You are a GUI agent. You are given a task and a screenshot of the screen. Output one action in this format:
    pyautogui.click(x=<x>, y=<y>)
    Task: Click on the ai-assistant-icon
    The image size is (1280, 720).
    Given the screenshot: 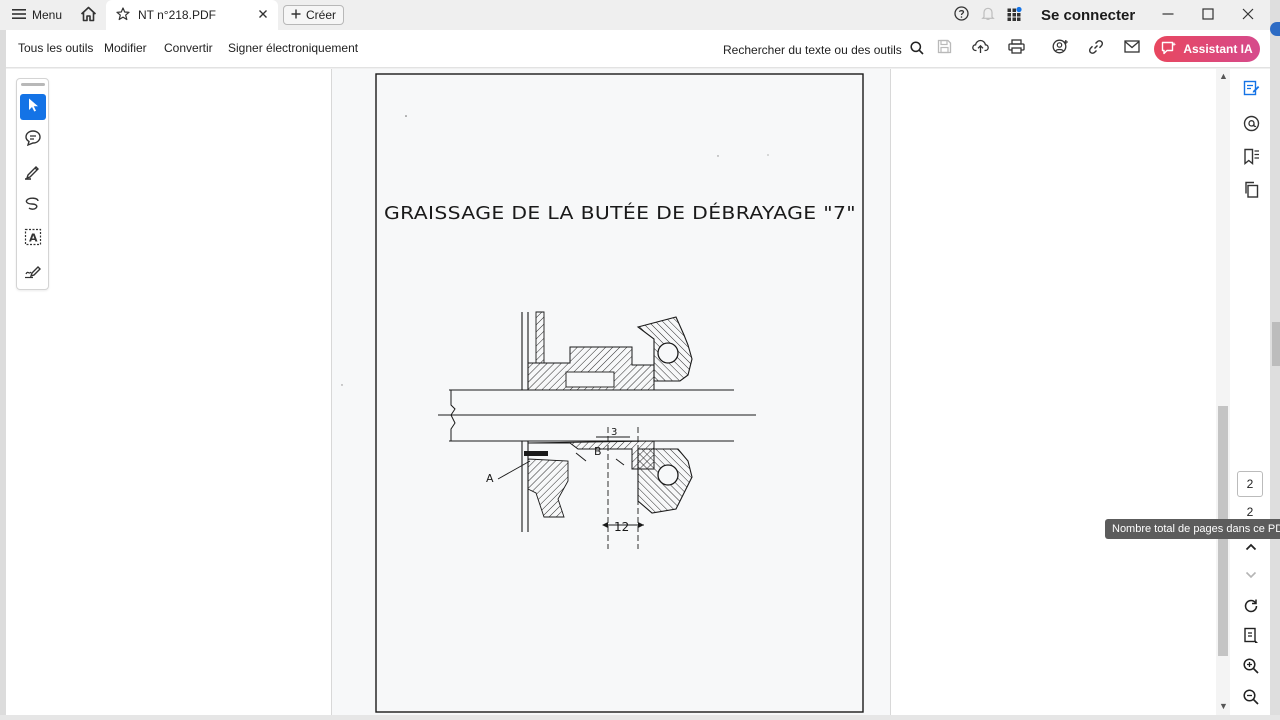 What is the action you would take?
    pyautogui.click(x=1169, y=49)
    